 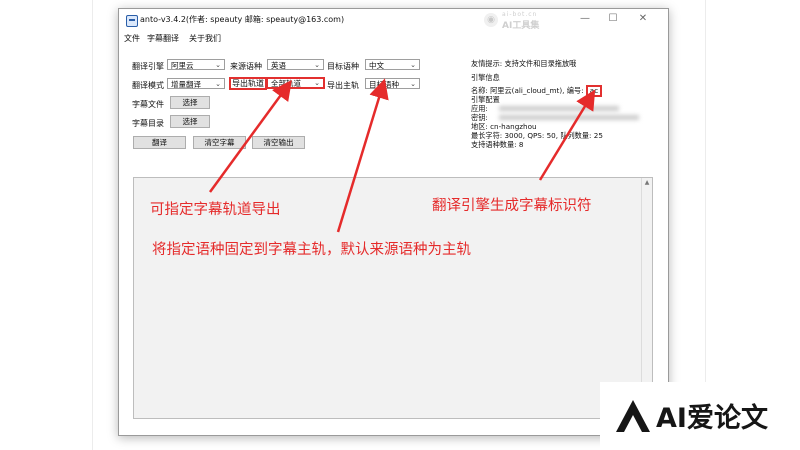 What do you see at coordinates (219, 142) in the screenshot?
I see `clear-subtitle-button: 清空字幕` at bounding box center [219, 142].